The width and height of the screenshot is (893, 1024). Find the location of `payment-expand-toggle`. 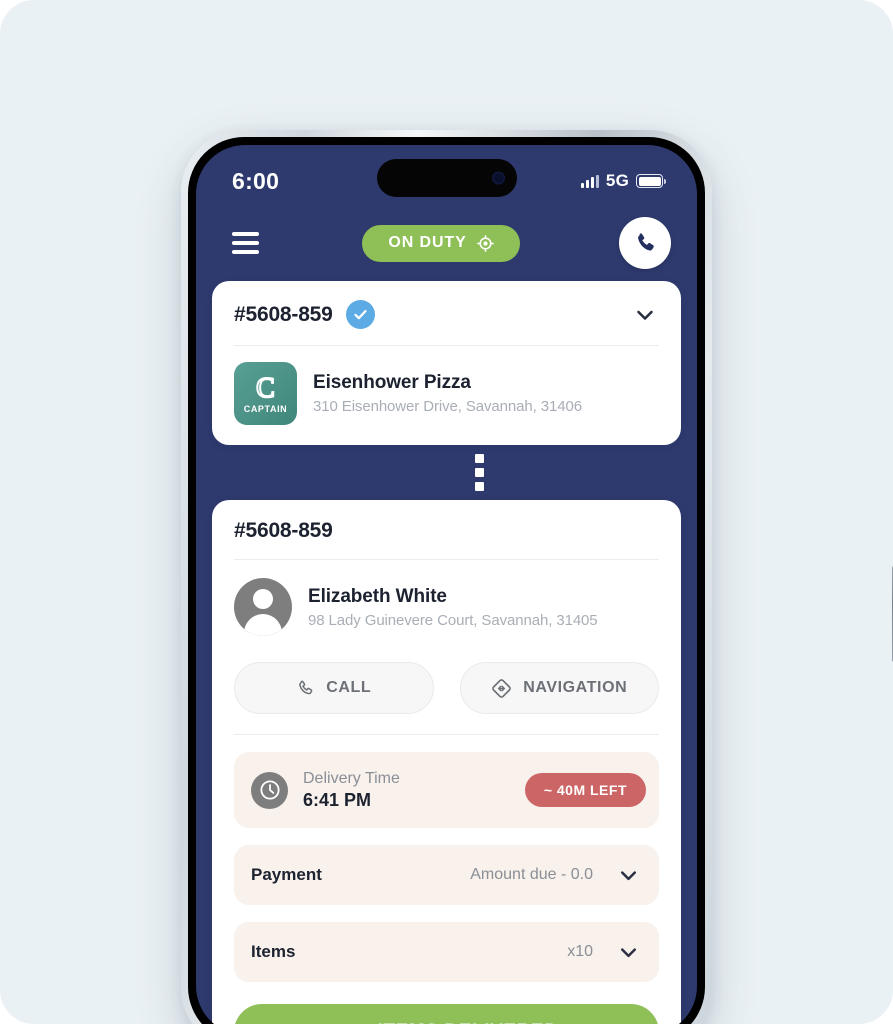

payment-expand-toggle is located at coordinates (624, 875).